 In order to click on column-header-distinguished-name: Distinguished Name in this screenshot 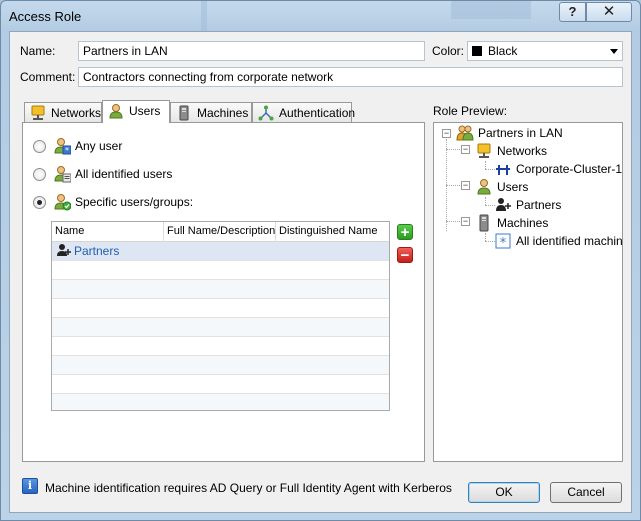, I will do `click(332, 232)`.